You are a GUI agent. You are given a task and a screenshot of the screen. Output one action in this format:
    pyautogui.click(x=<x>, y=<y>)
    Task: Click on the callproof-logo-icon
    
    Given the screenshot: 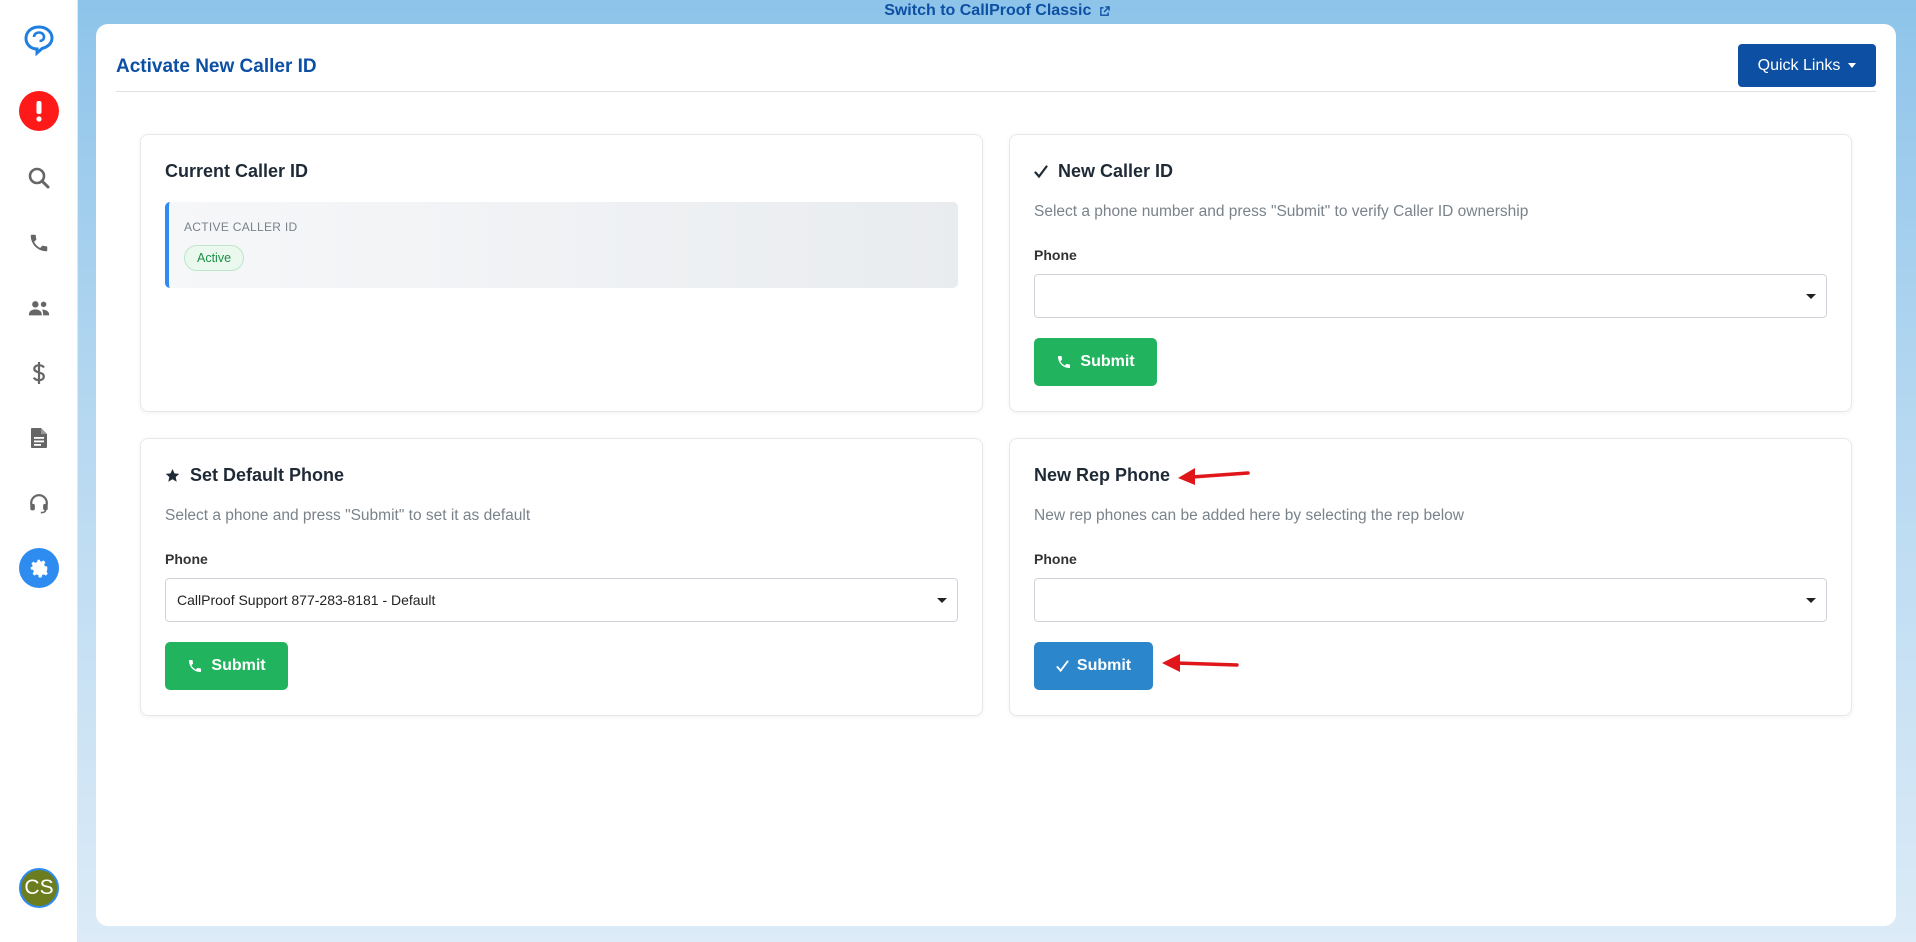 What is the action you would take?
    pyautogui.click(x=39, y=40)
    